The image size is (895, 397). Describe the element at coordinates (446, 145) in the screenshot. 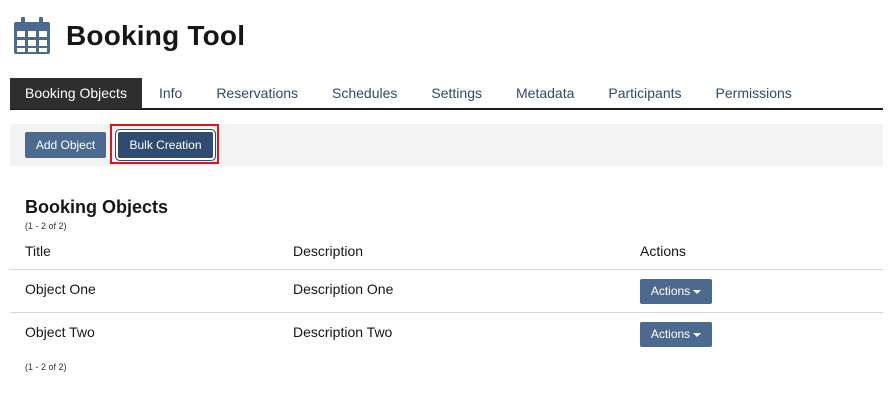

I see `toolbar: Add Object Bulk Creation` at that location.